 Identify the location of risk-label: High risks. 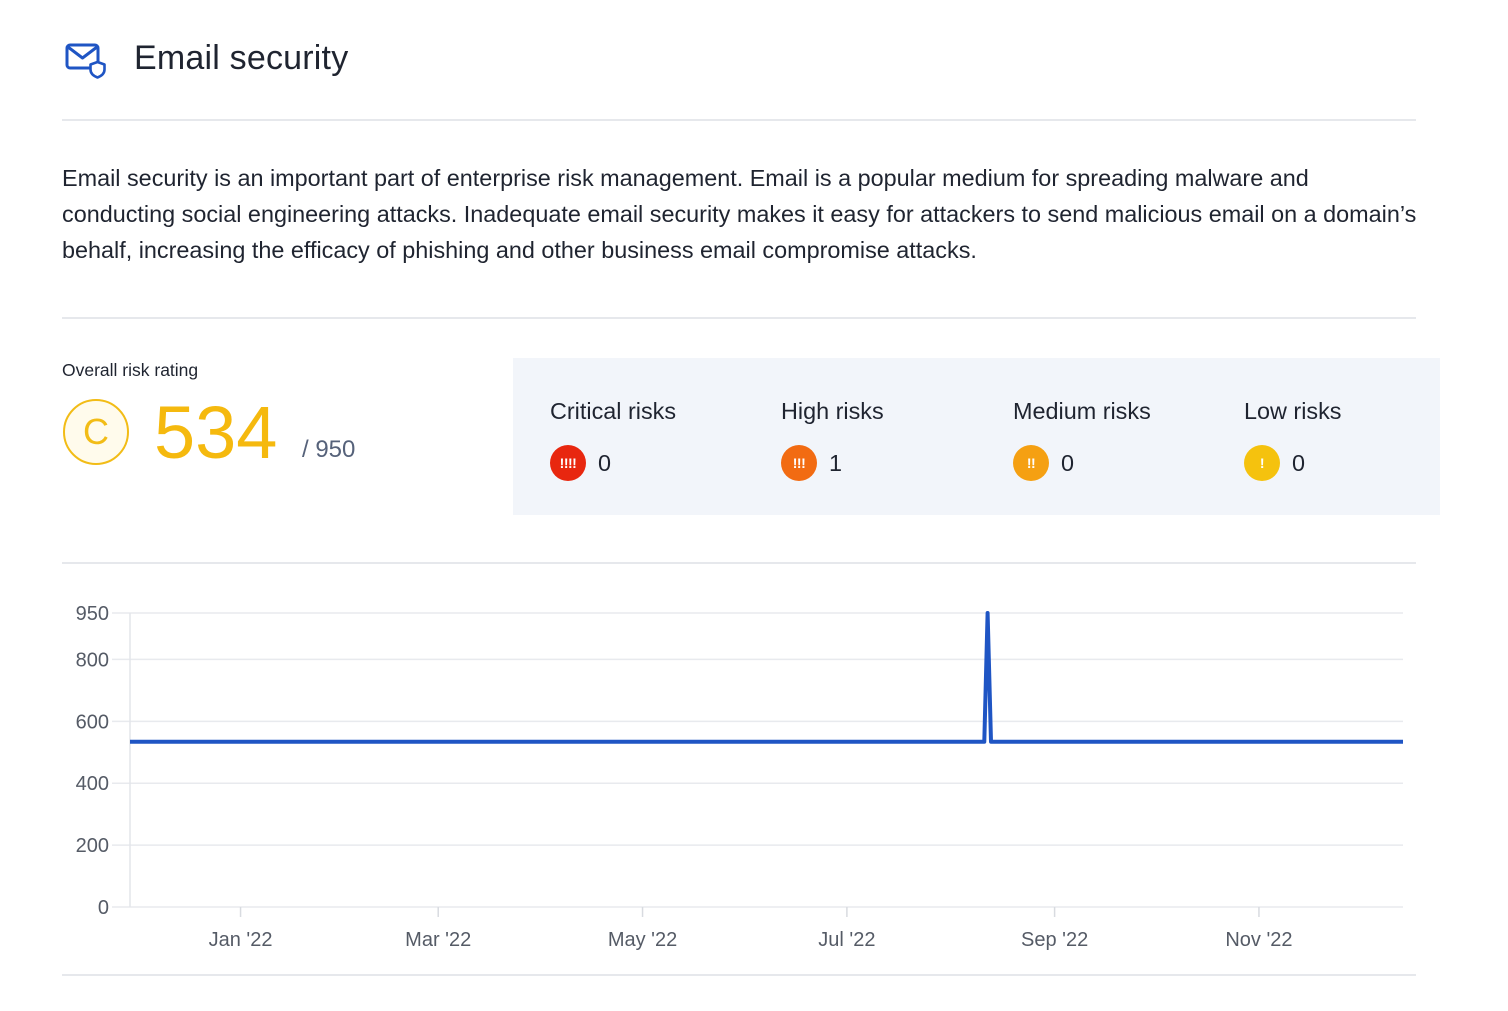
(832, 411).